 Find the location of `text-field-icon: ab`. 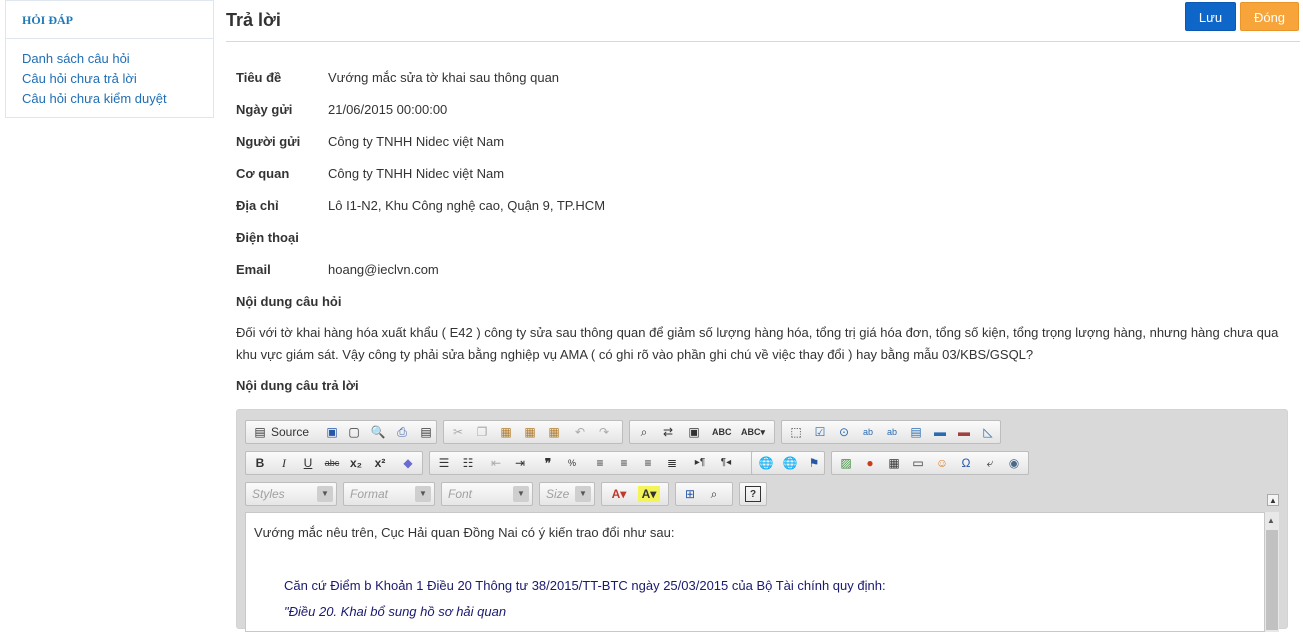

text-field-icon: ab is located at coordinates (868, 432).